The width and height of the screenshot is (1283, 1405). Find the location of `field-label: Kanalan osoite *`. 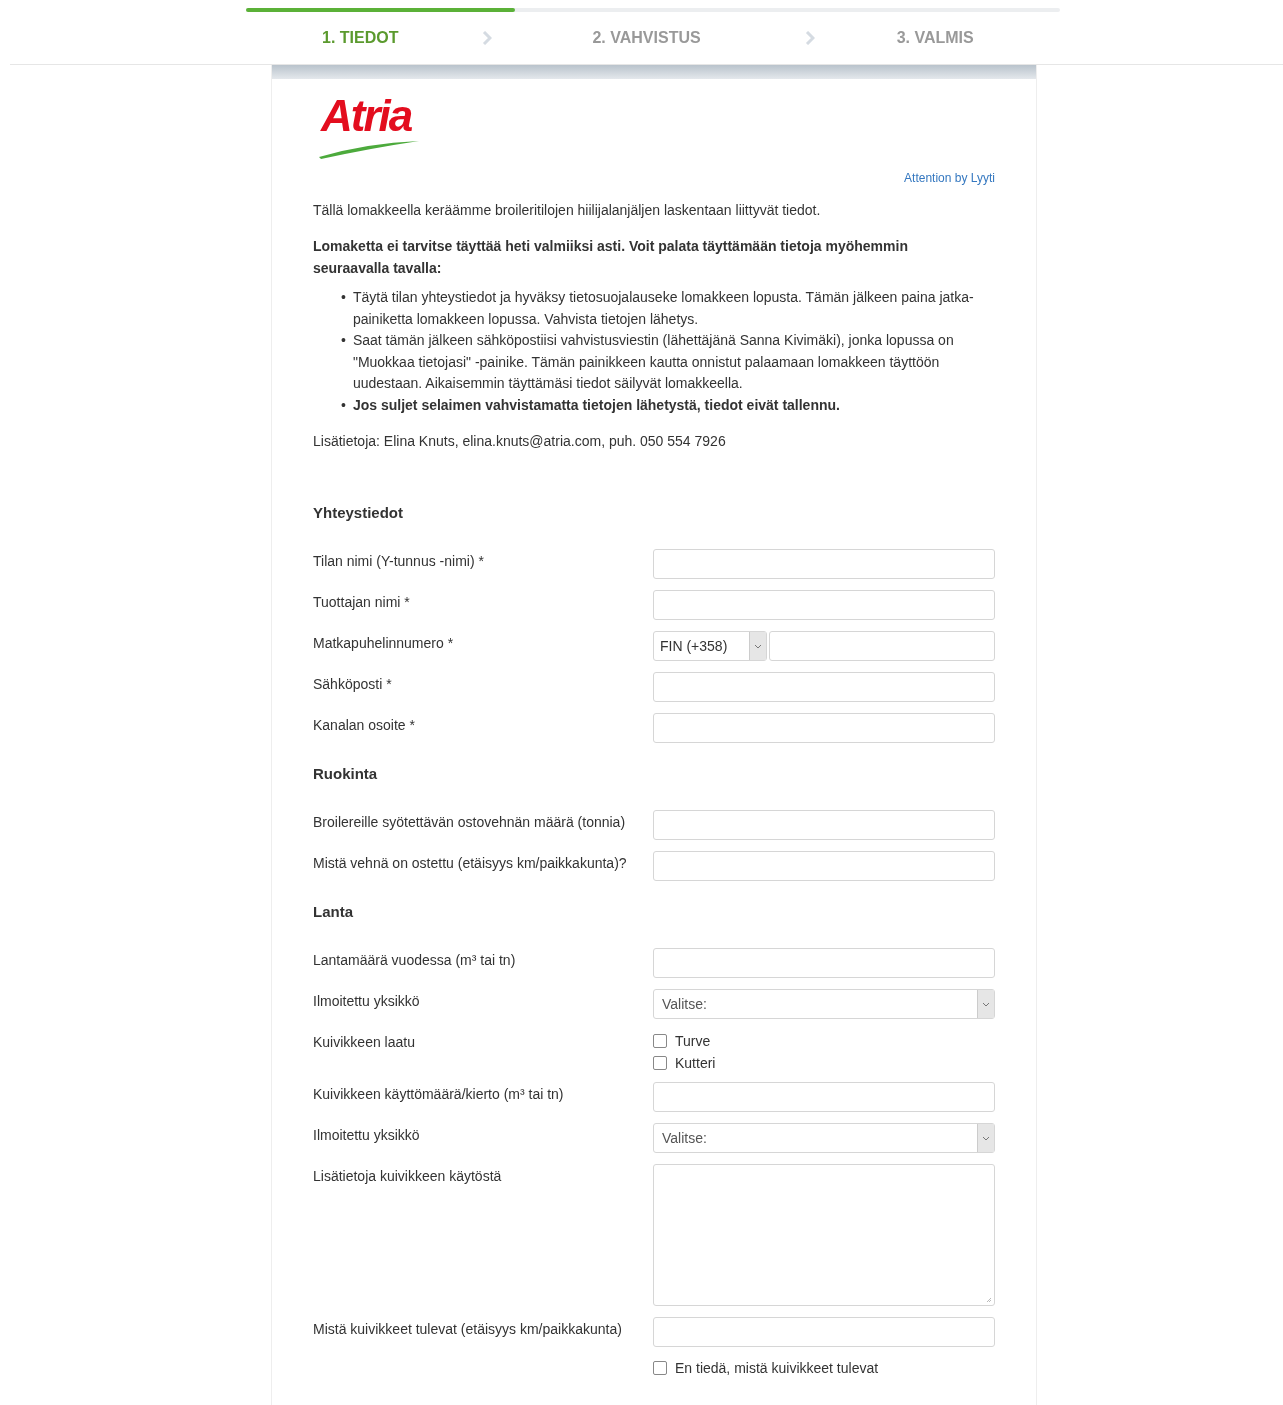

field-label: Kanalan osoite * is located at coordinates (364, 725).